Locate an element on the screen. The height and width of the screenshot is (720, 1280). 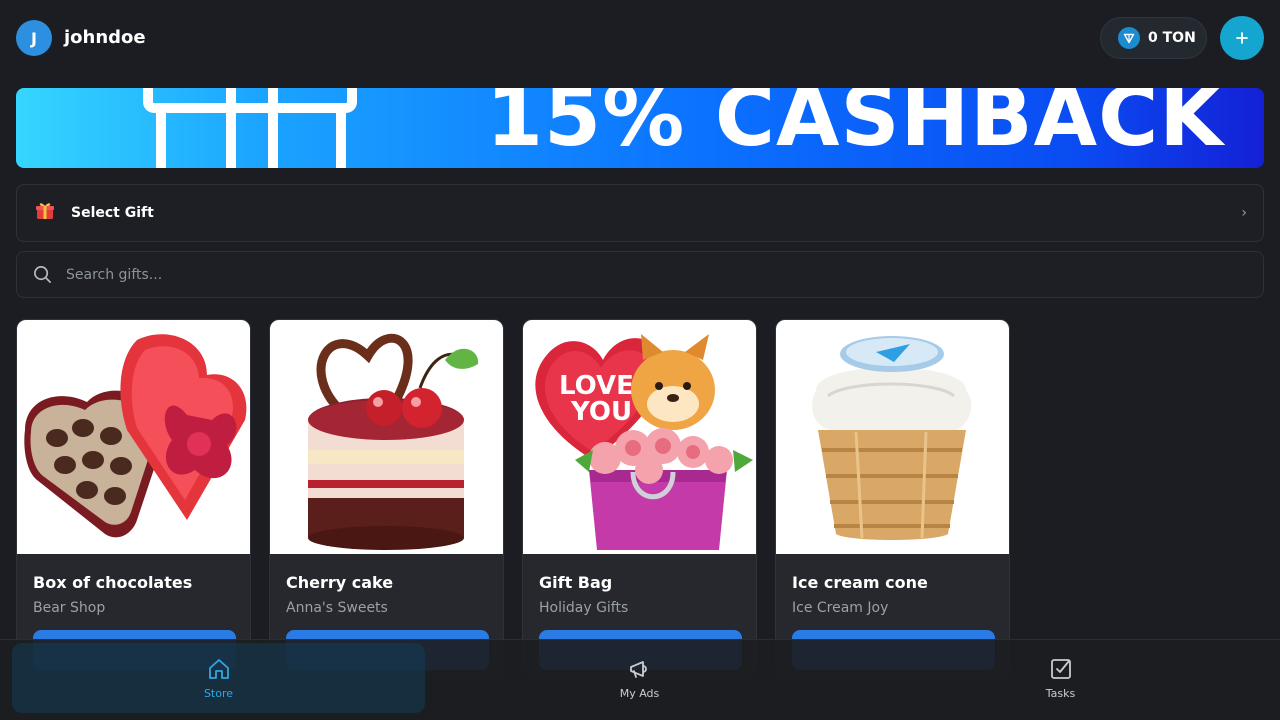
gift-image-gift-bag: LOVE YOU is located at coordinates (639, 437).